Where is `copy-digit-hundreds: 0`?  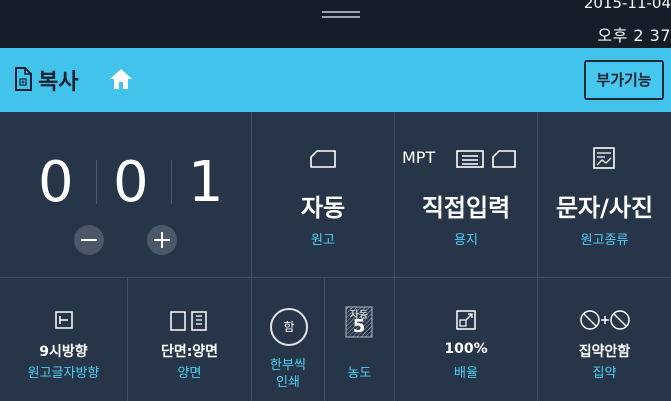 copy-digit-hundreds: 0 is located at coordinates (56, 182).